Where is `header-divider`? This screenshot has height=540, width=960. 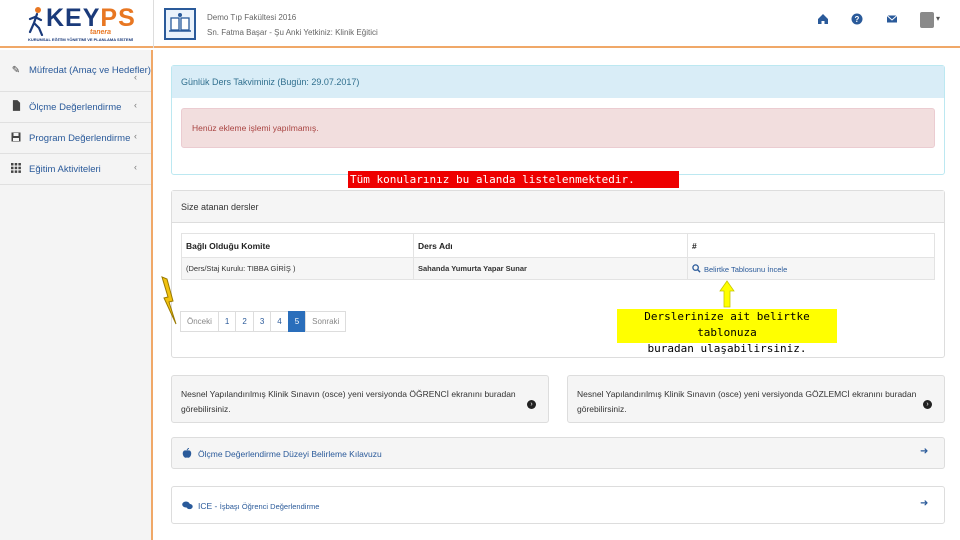
header-divider is located at coordinates (153, 24).